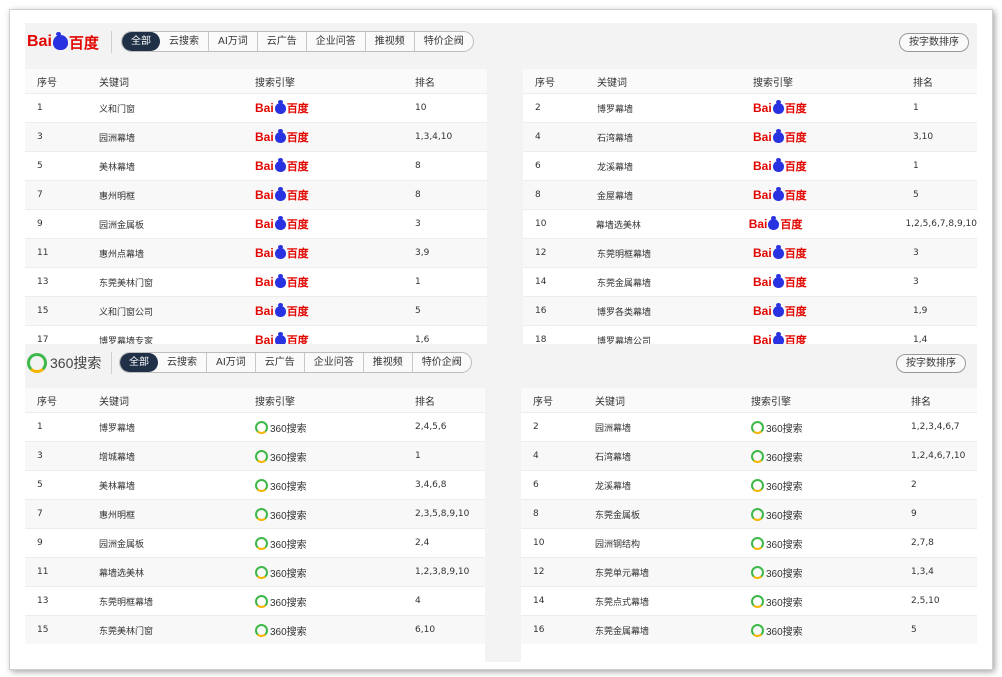 The height and width of the screenshot is (677, 1002). Describe the element at coordinates (618, 225) in the screenshot. I see `row-keyword: 幕墙选美林` at that location.